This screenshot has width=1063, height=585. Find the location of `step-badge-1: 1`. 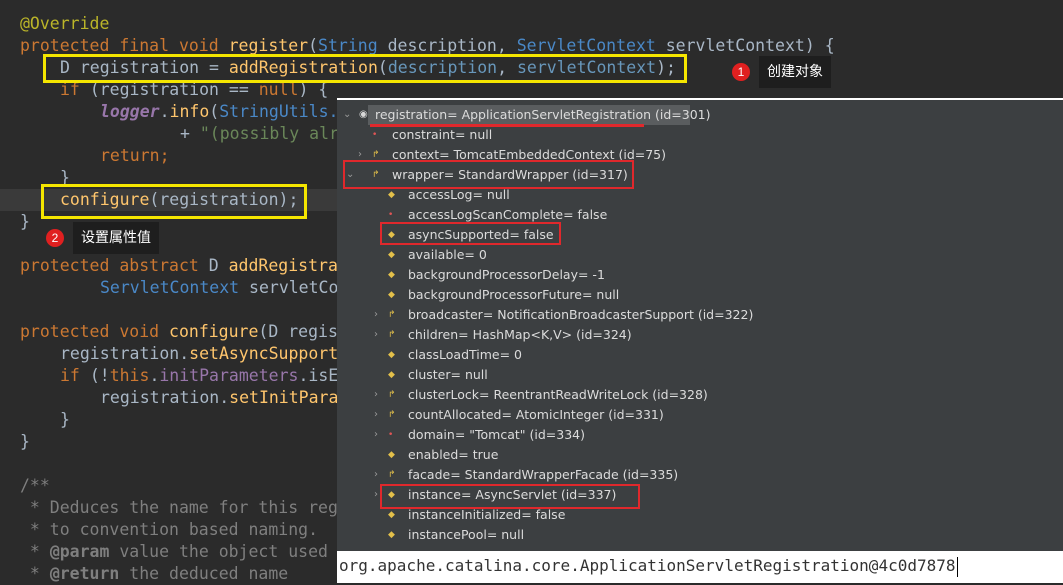

step-badge-1: 1 is located at coordinates (741, 72).